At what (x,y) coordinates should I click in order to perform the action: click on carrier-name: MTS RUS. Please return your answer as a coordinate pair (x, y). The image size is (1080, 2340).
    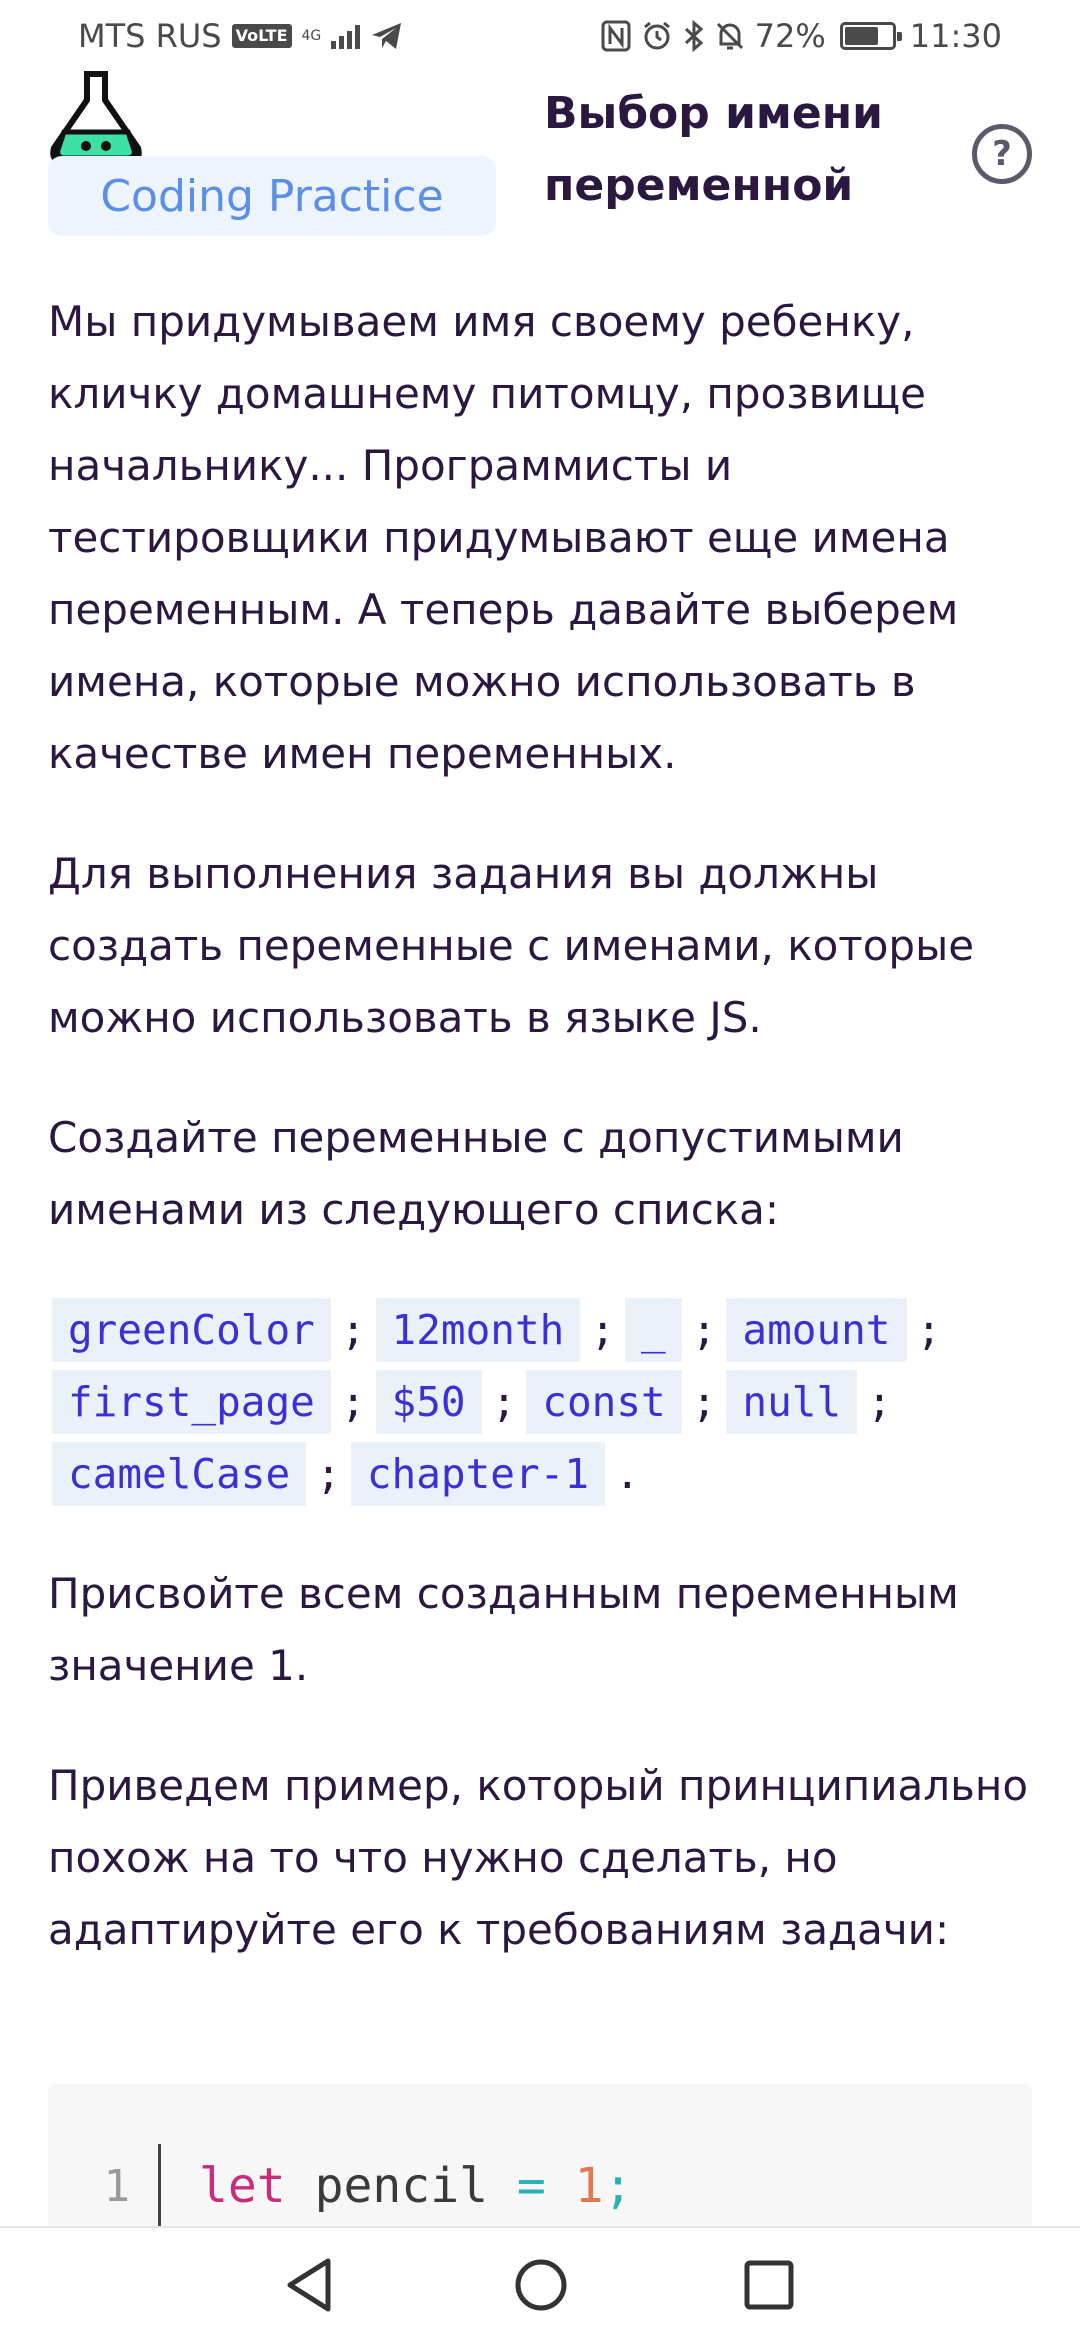
    Looking at the image, I should click on (150, 36).